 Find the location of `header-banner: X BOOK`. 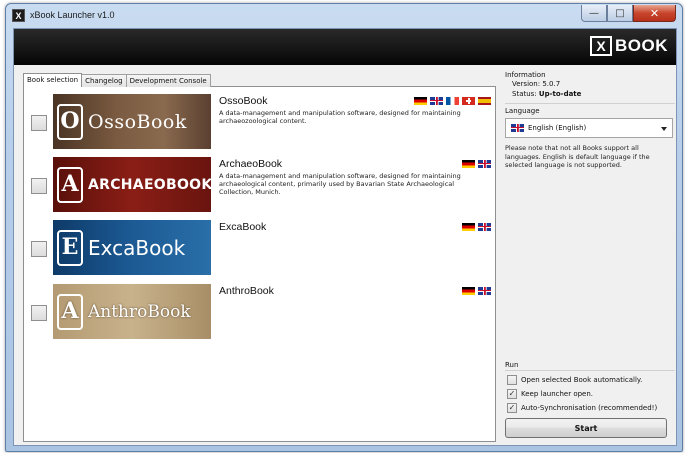

header-banner: X BOOK is located at coordinates (345, 47).